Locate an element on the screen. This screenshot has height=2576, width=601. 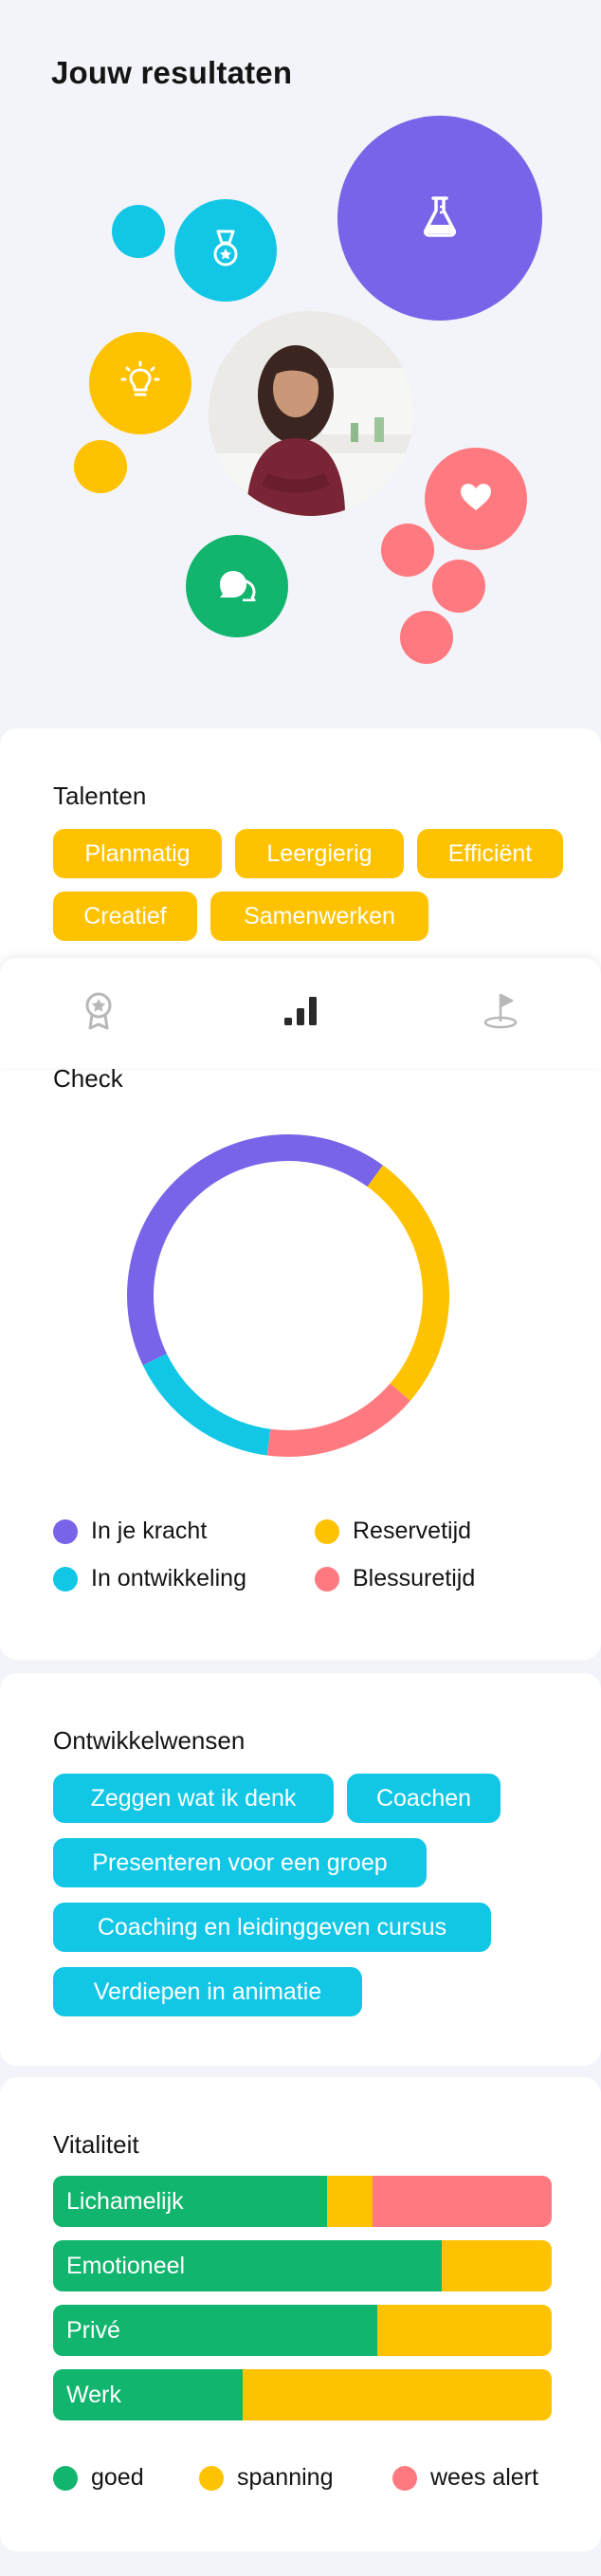
legend-in-je-kracht: In je kracht is located at coordinates (130, 1531).